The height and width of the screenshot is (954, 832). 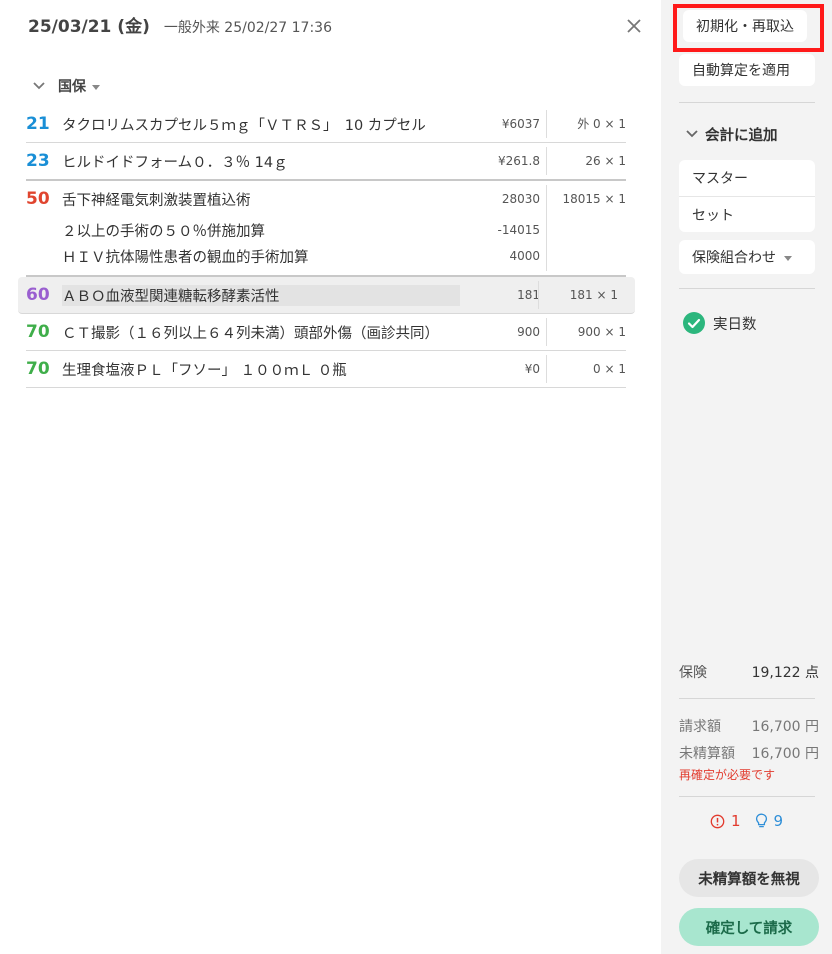 I want to click on alert-circle-icon, so click(x=717, y=821).